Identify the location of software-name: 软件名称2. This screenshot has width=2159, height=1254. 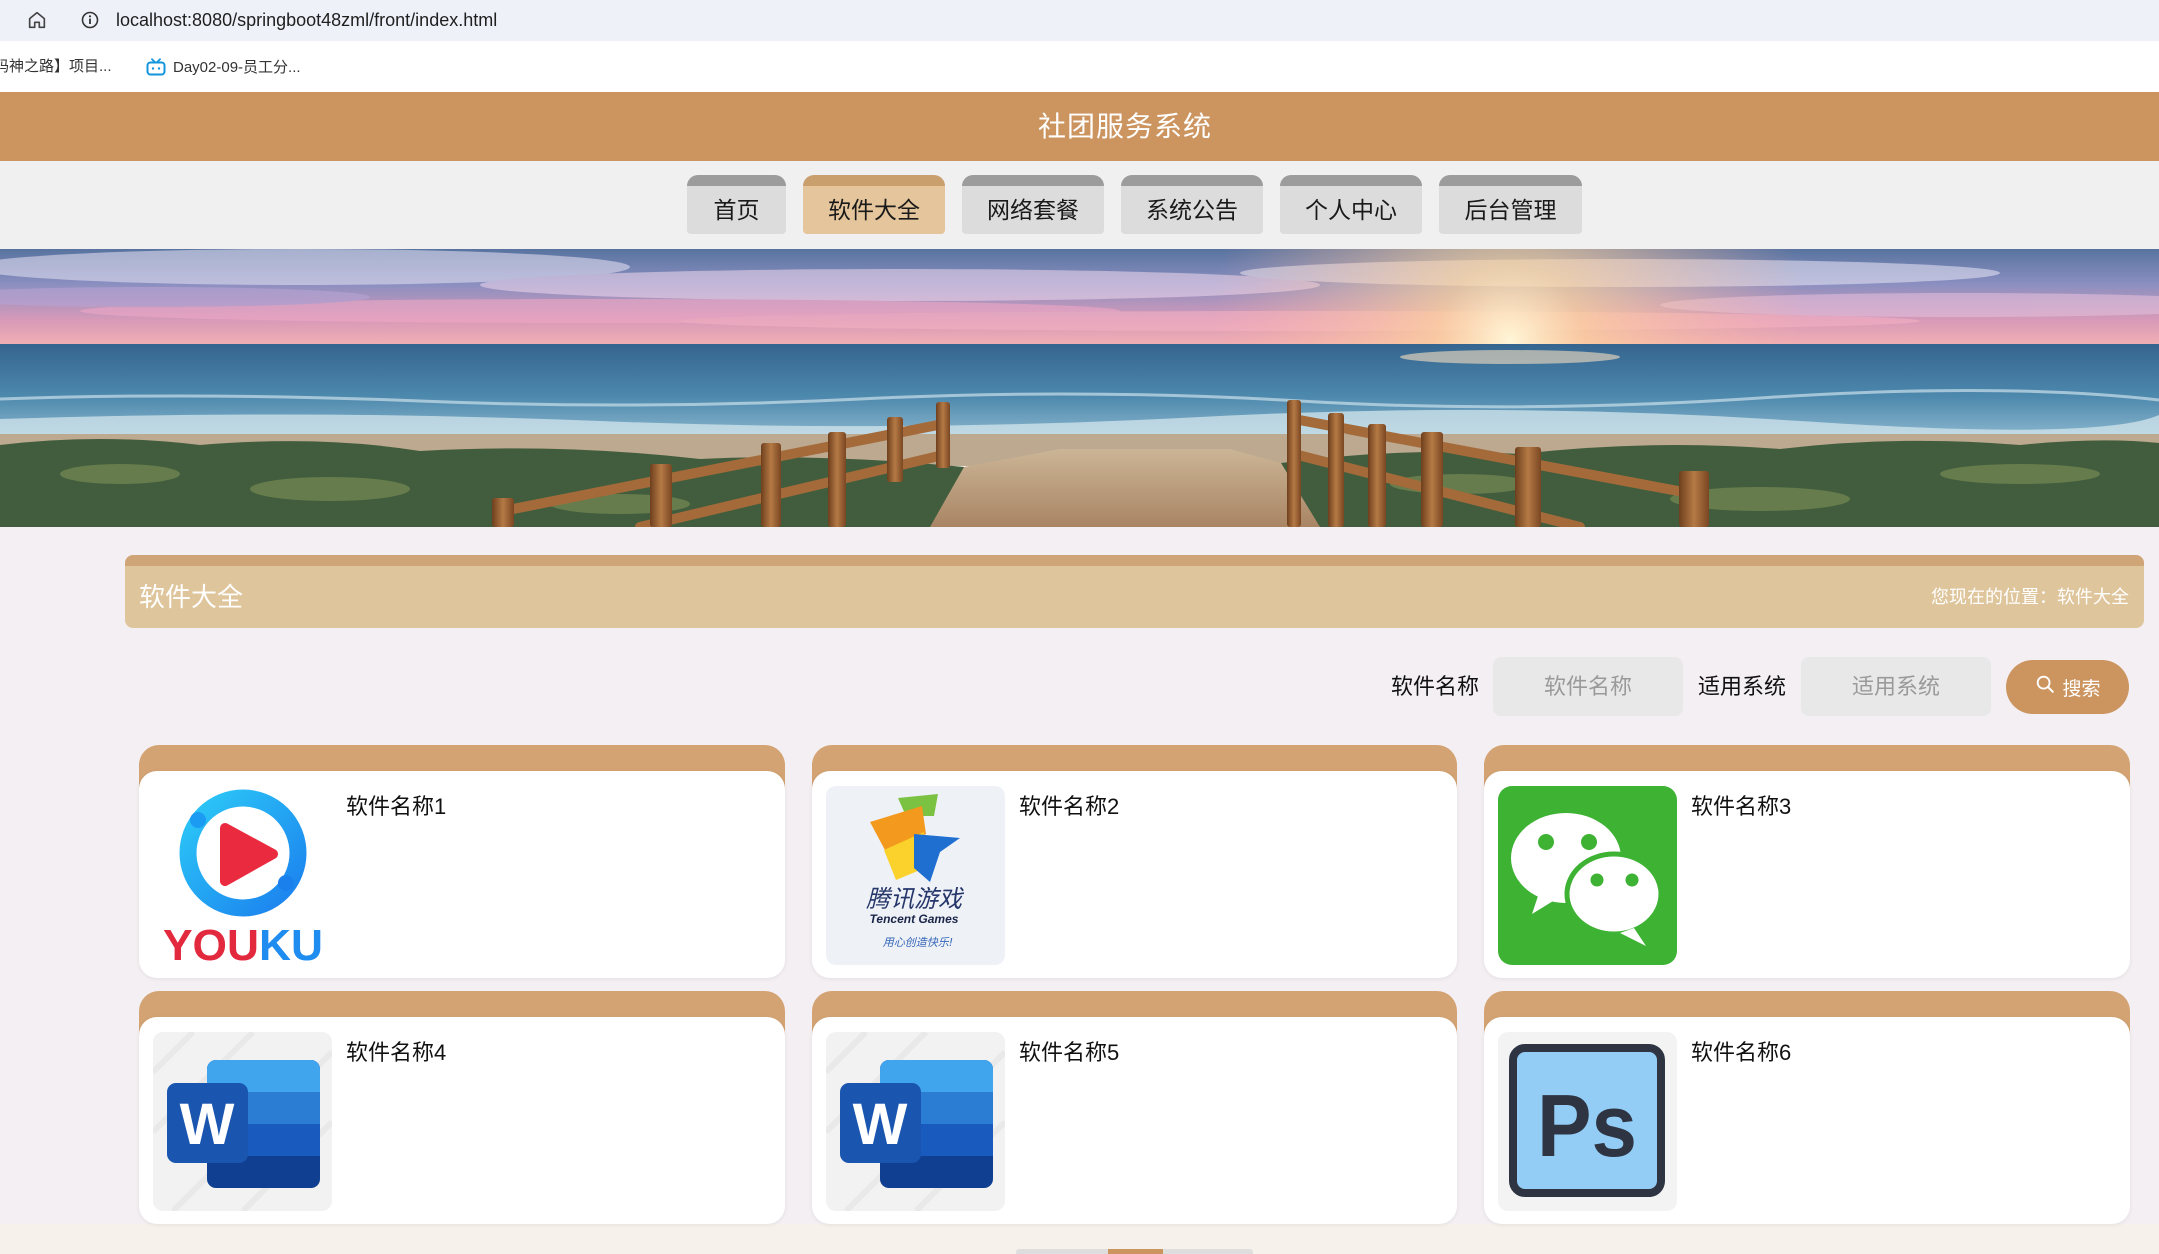
(1069, 806).